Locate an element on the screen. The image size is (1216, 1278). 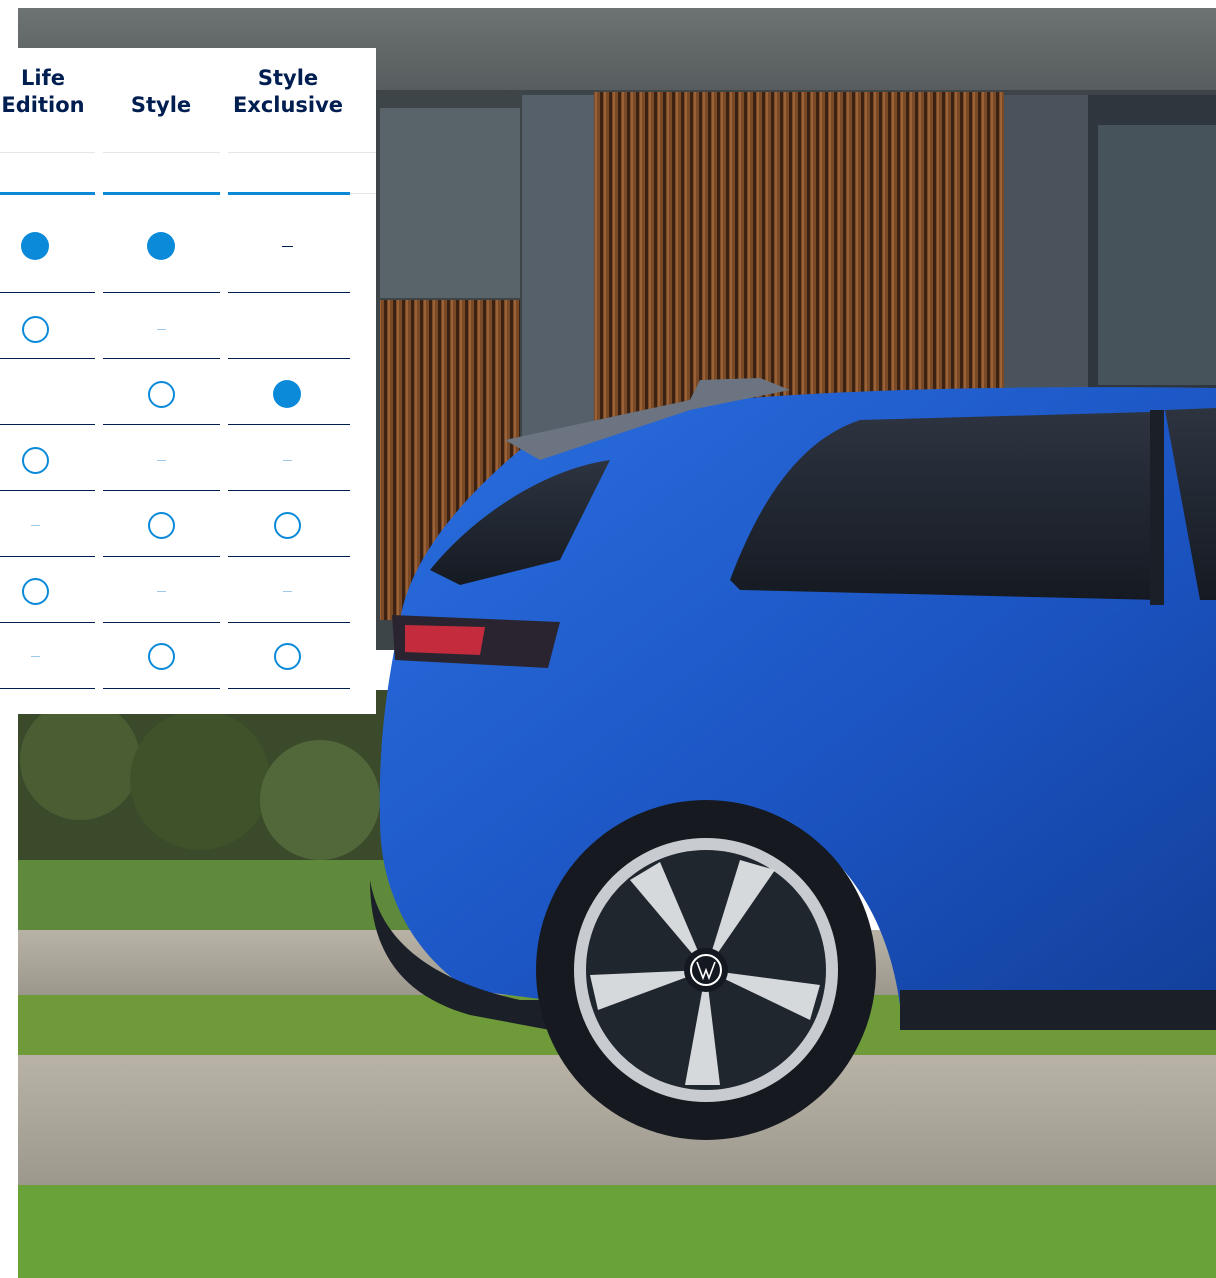
column-header-line2: Edition is located at coordinates (43, 105).